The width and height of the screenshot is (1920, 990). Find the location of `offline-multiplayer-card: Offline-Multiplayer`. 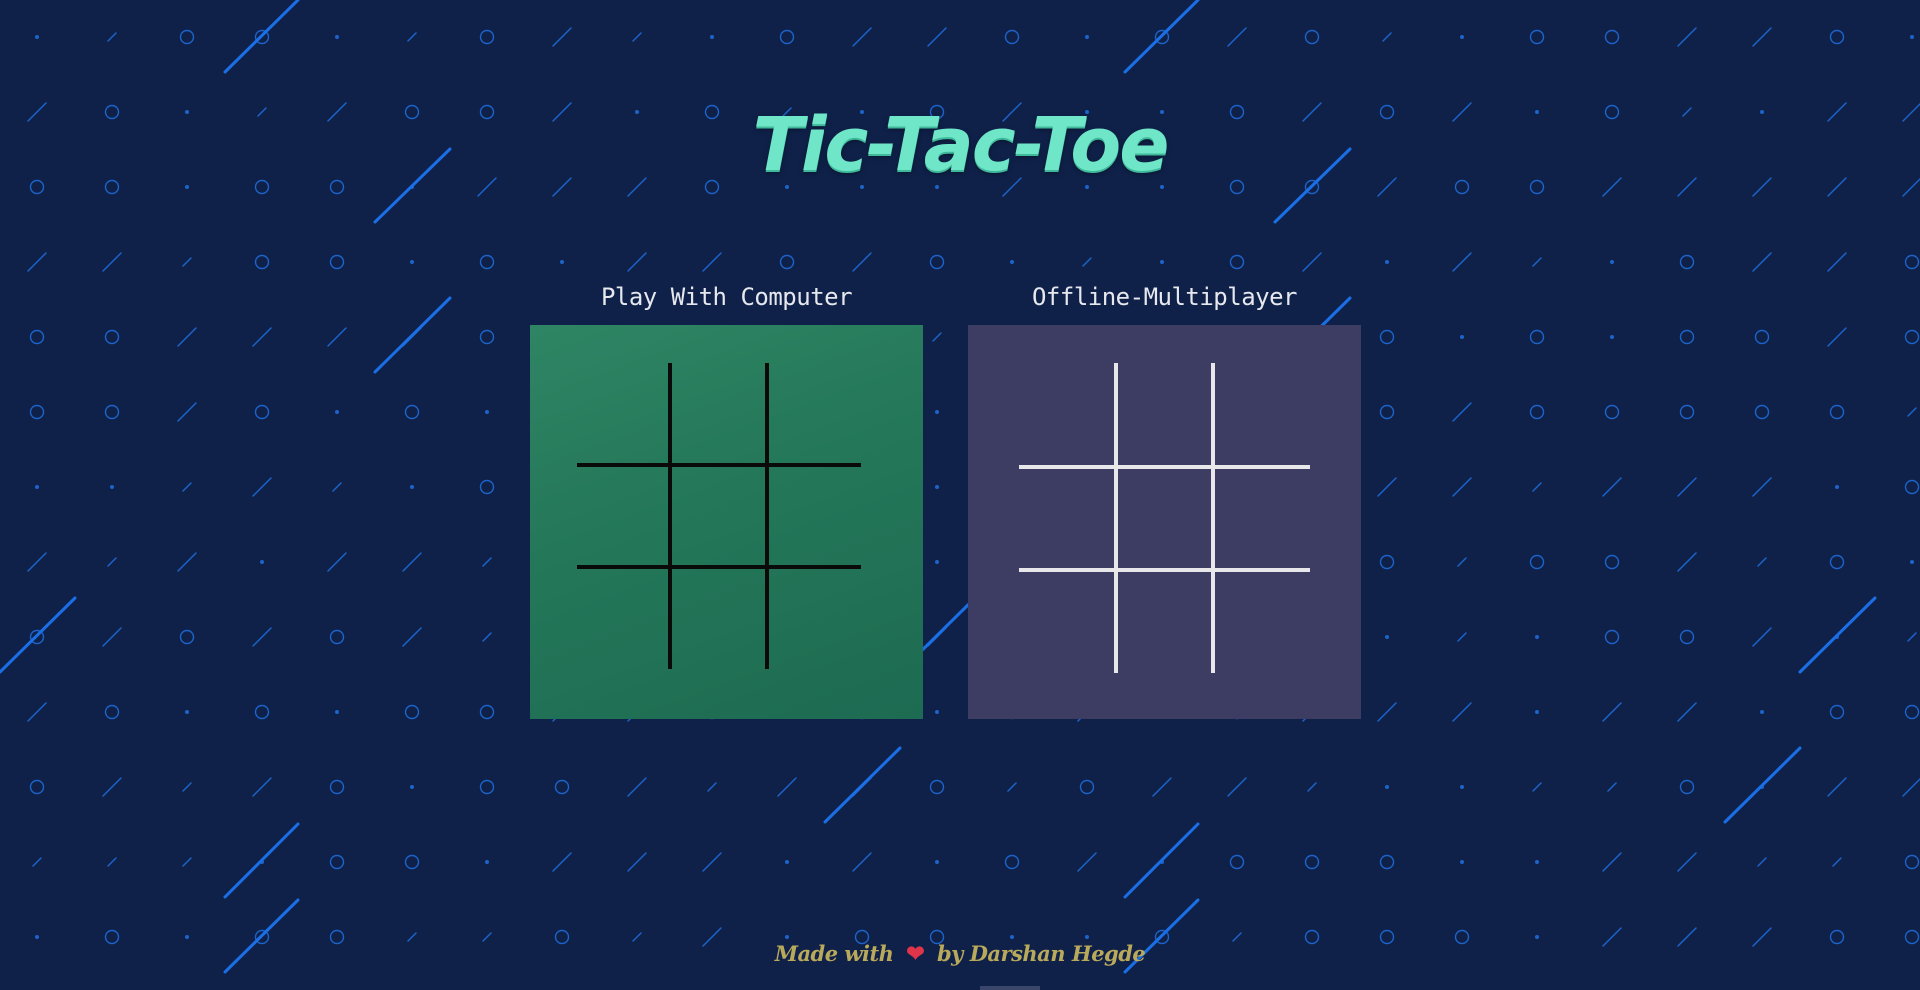

offline-multiplayer-card: Offline-Multiplayer is located at coordinates (1164, 498).